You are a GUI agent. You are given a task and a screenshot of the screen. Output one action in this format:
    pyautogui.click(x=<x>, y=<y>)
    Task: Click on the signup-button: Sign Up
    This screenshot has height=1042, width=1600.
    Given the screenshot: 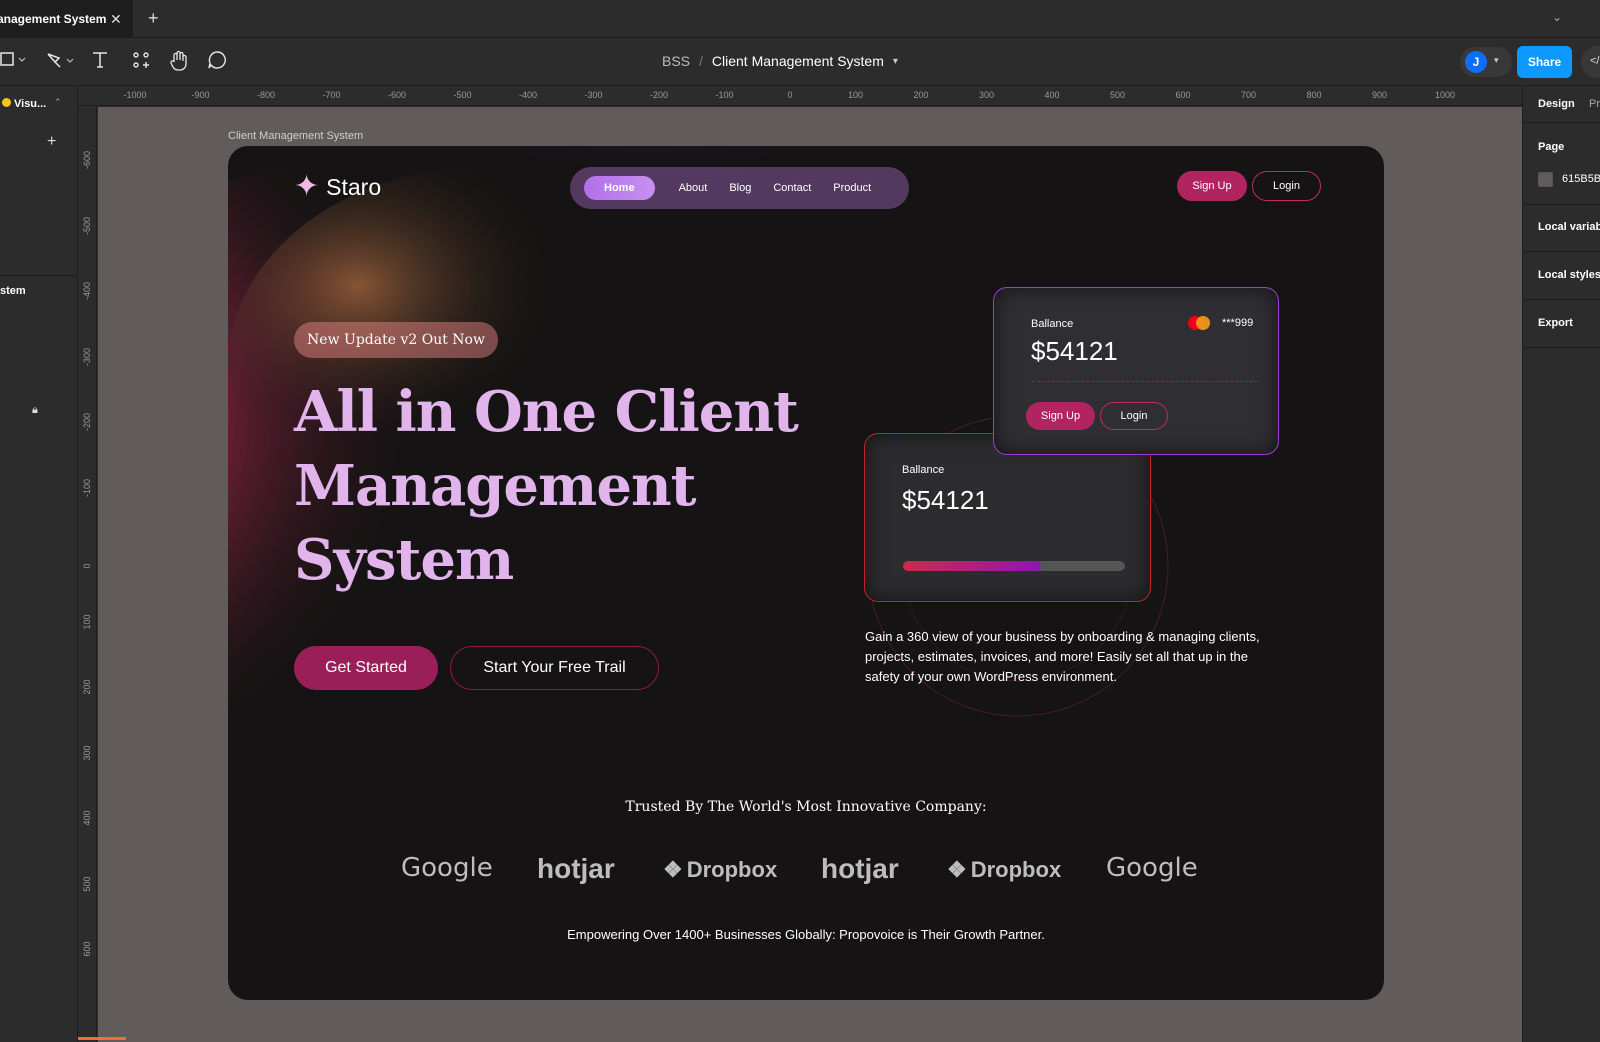 What is the action you would take?
    pyautogui.click(x=1212, y=186)
    